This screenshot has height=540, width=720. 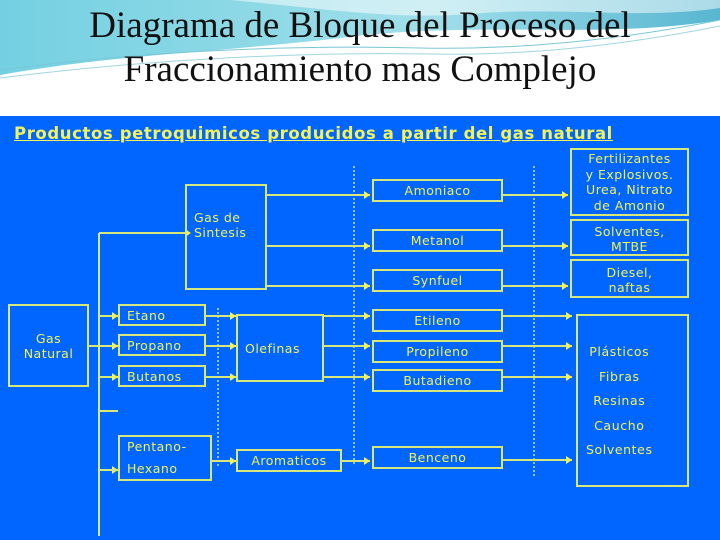 I want to click on node-propano: Propano, so click(x=162, y=345).